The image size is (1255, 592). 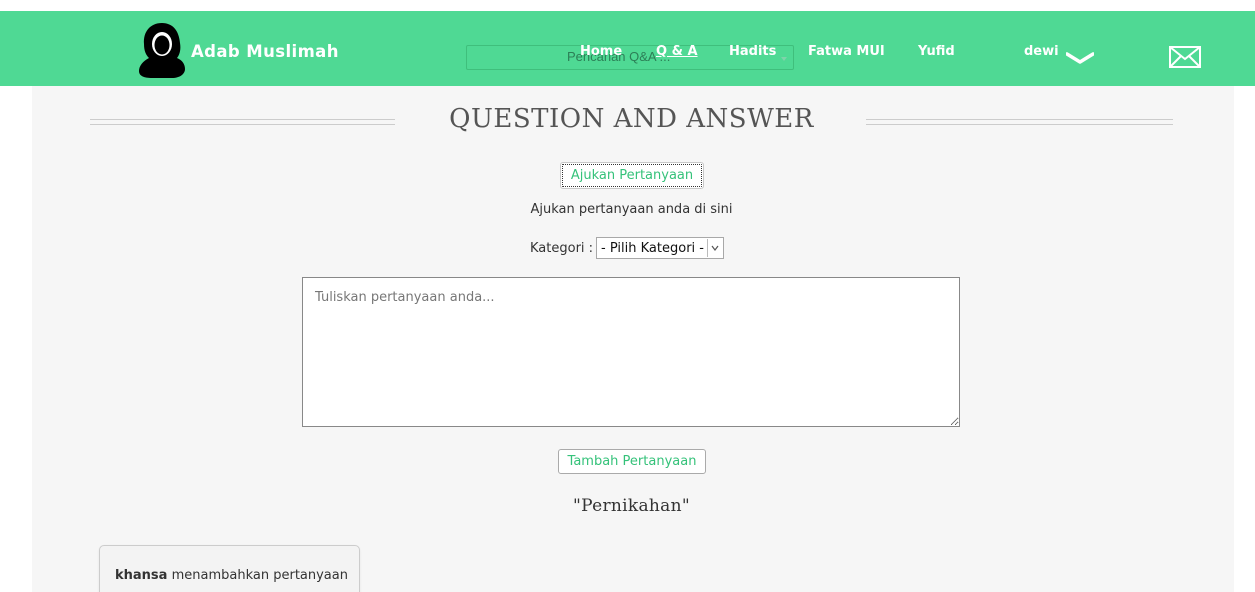 I want to click on nav-item-yufid: Yufid, so click(x=936, y=51).